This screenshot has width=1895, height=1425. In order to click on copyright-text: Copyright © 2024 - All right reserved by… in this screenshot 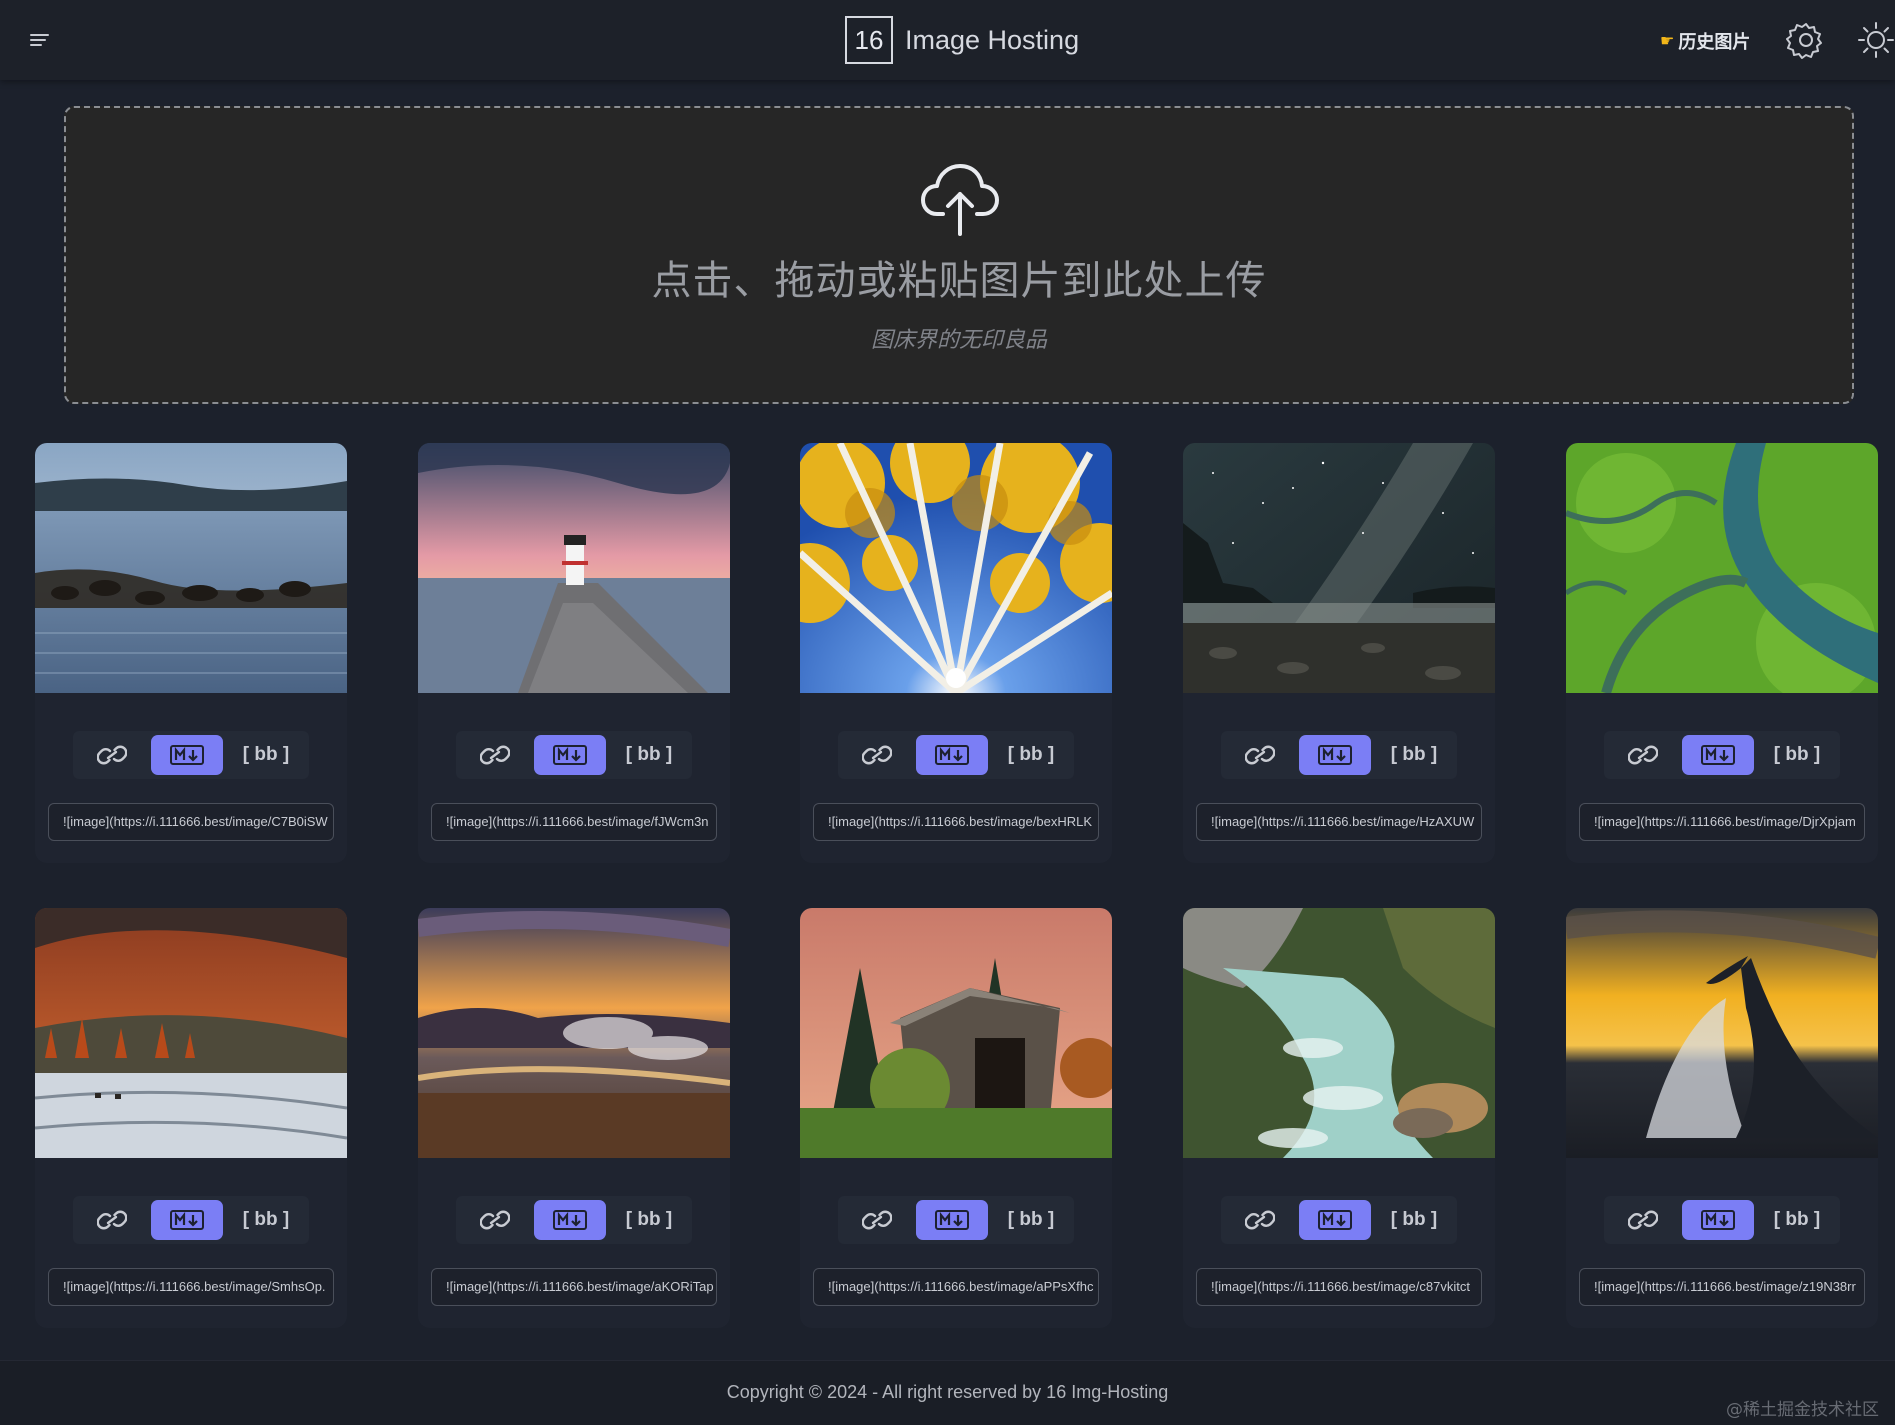, I will do `click(947, 1392)`.